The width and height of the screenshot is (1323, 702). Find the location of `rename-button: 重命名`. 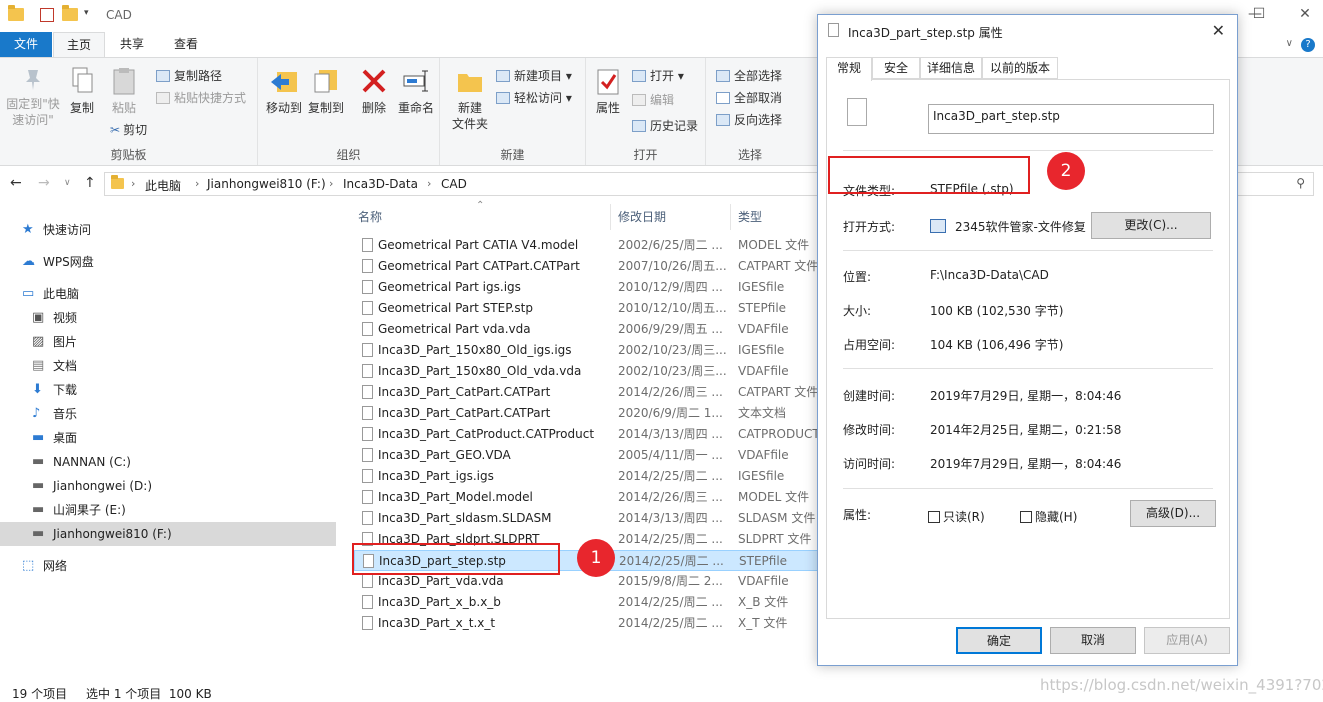

rename-button: 重命名 is located at coordinates (416, 91).